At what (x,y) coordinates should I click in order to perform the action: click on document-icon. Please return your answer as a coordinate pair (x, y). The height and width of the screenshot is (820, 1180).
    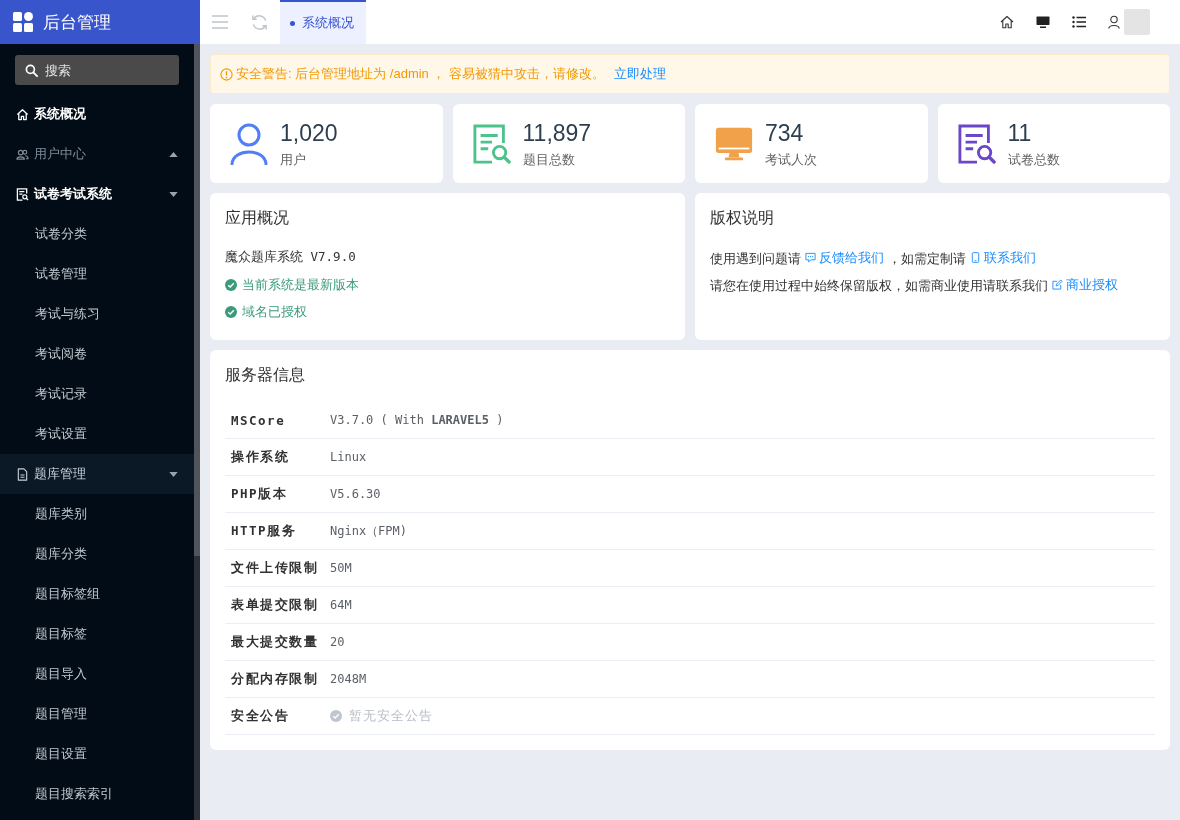
    Looking at the image, I should click on (22, 474).